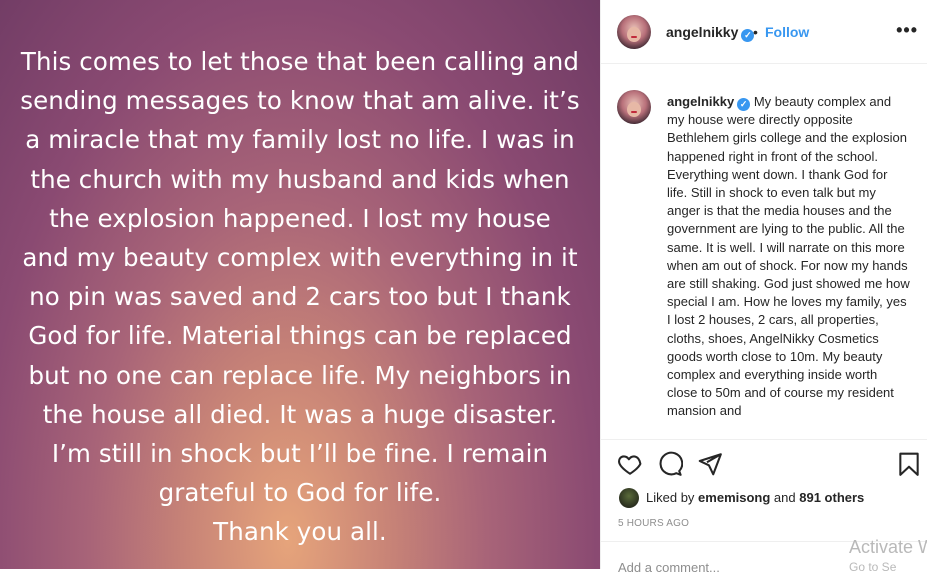 The width and height of the screenshot is (927, 575). What do you see at coordinates (909, 464) in the screenshot?
I see `bookmark-icon` at bounding box center [909, 464].